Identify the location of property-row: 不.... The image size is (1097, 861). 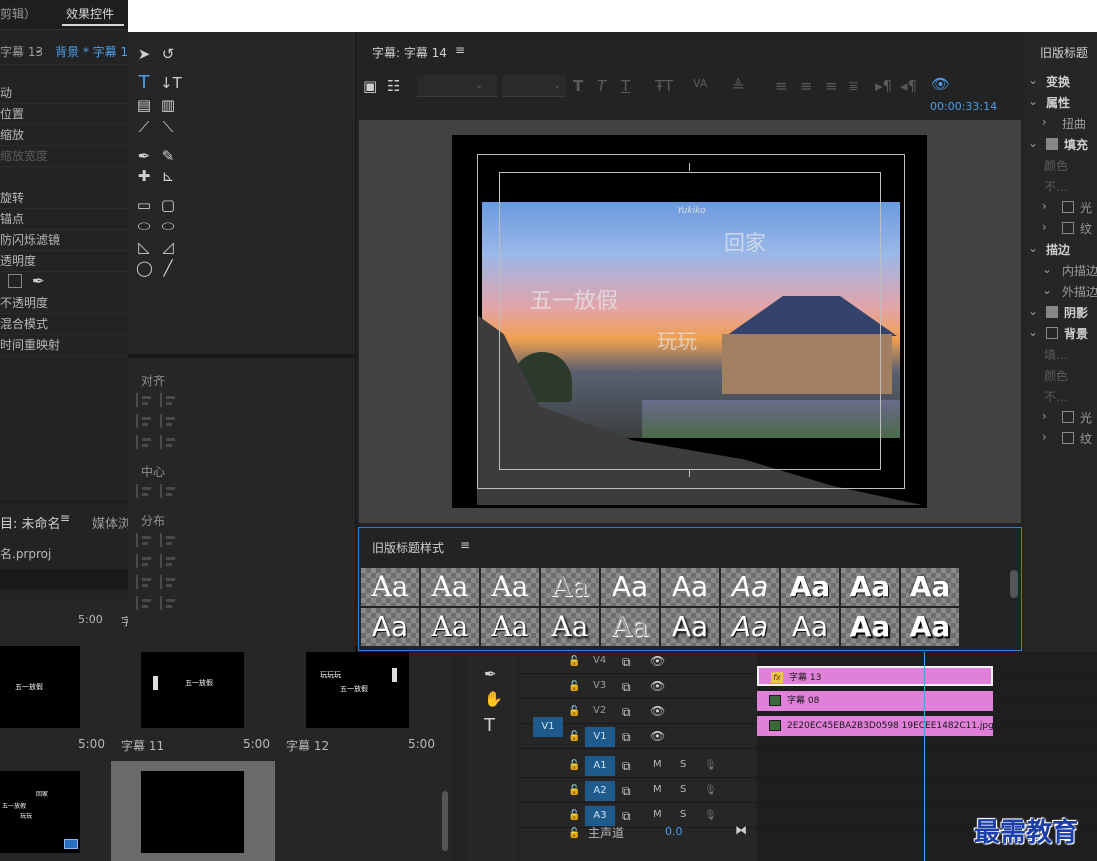
(1060, 188).